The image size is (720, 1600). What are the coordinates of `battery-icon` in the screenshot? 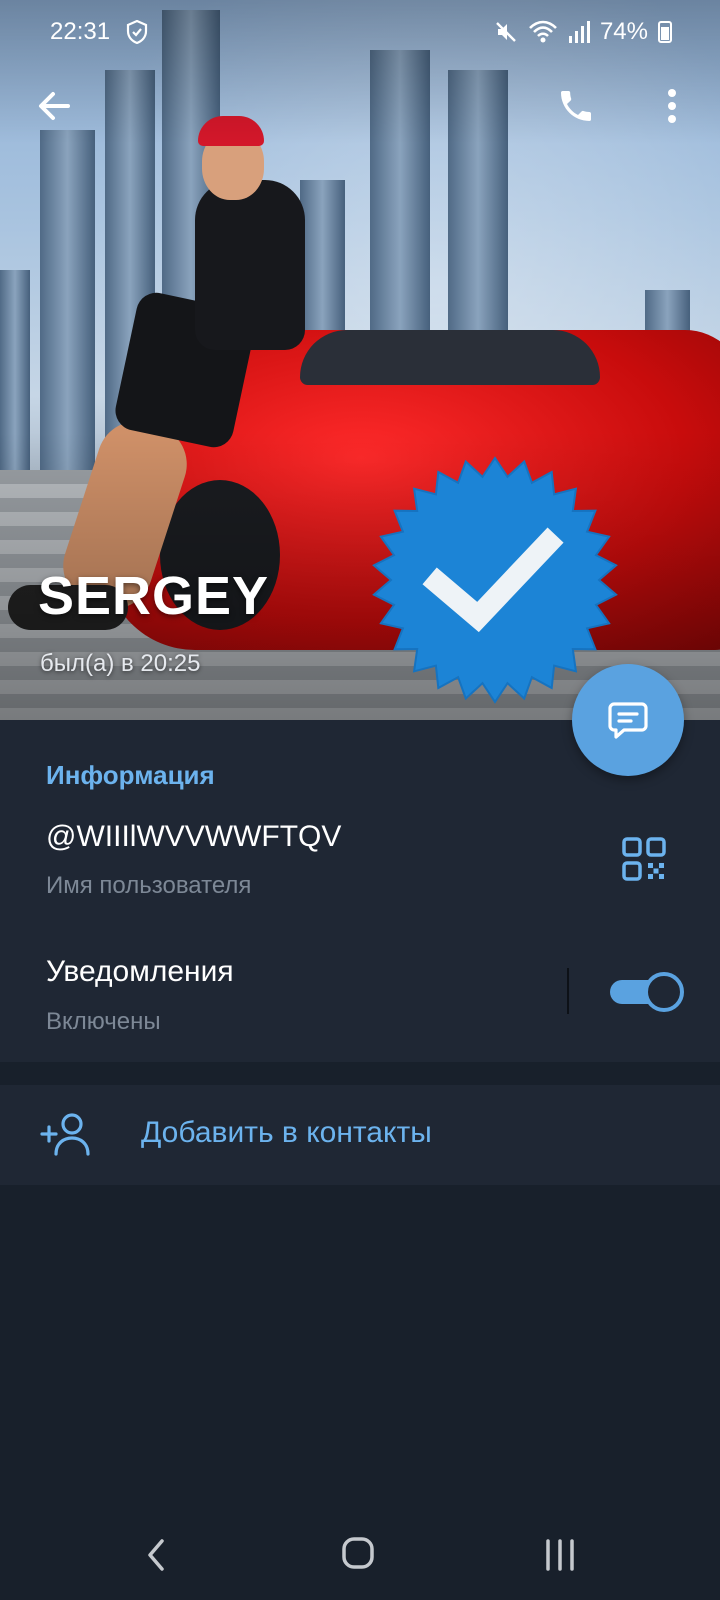 It's located at (665, 32).